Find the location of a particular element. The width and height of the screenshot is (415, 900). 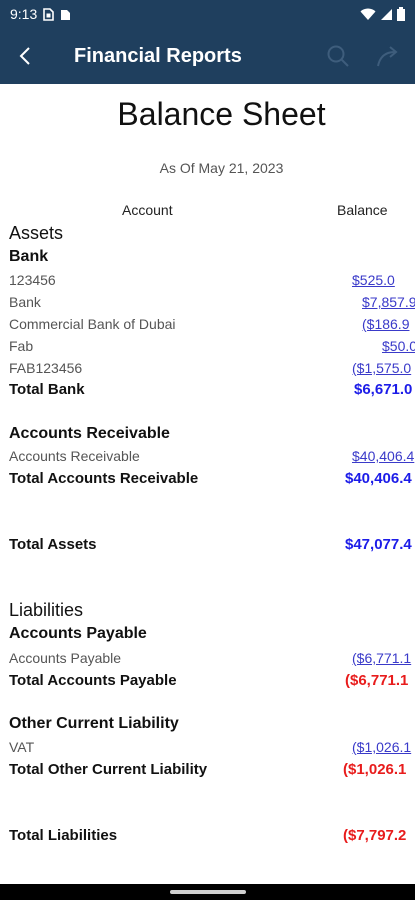

home-gesture-handle is located at coordinates (208, 892).